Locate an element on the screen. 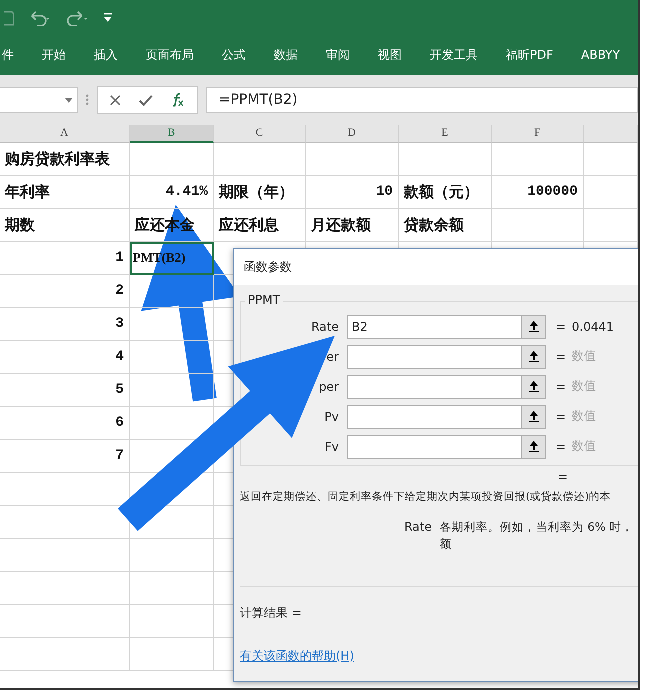 The image size is (650, 700). ribbon-tab: 视图 is located at coordinates (390, 55).